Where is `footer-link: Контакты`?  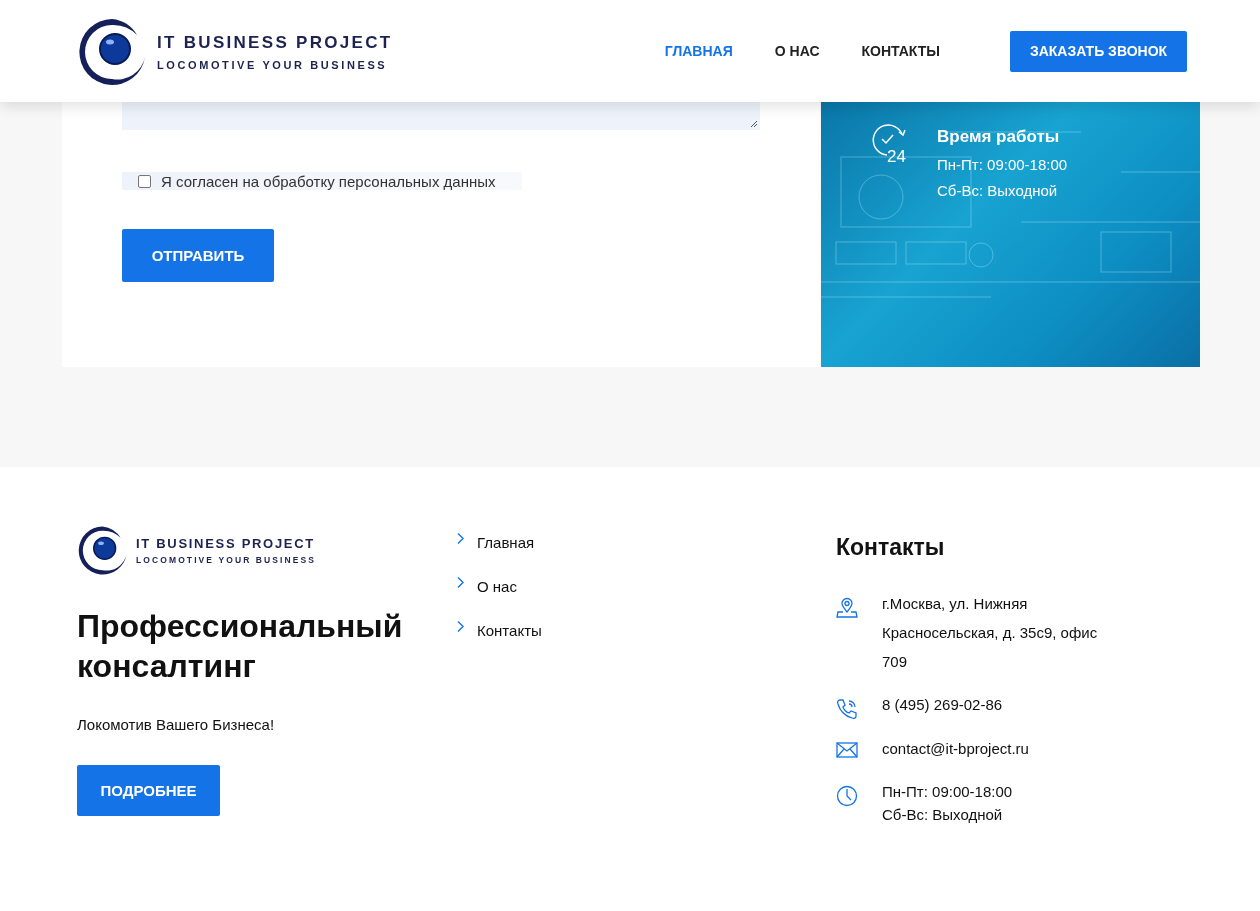 footer-link: Контакты is located at coordinates (509, 629).